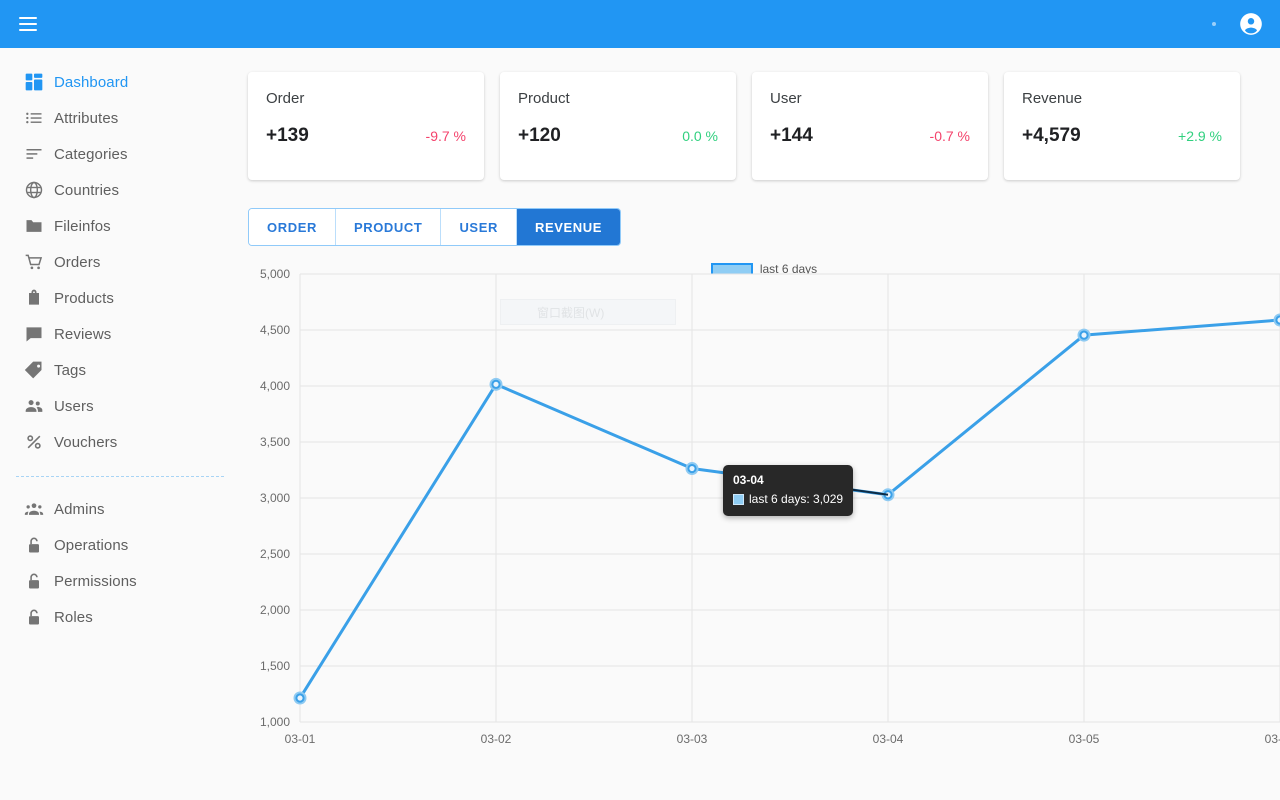  What do you see at coordinates (275, 442) in the screenshot?
I see `y-axis-tick-label: 3,500` at bounding box center [275, 442].